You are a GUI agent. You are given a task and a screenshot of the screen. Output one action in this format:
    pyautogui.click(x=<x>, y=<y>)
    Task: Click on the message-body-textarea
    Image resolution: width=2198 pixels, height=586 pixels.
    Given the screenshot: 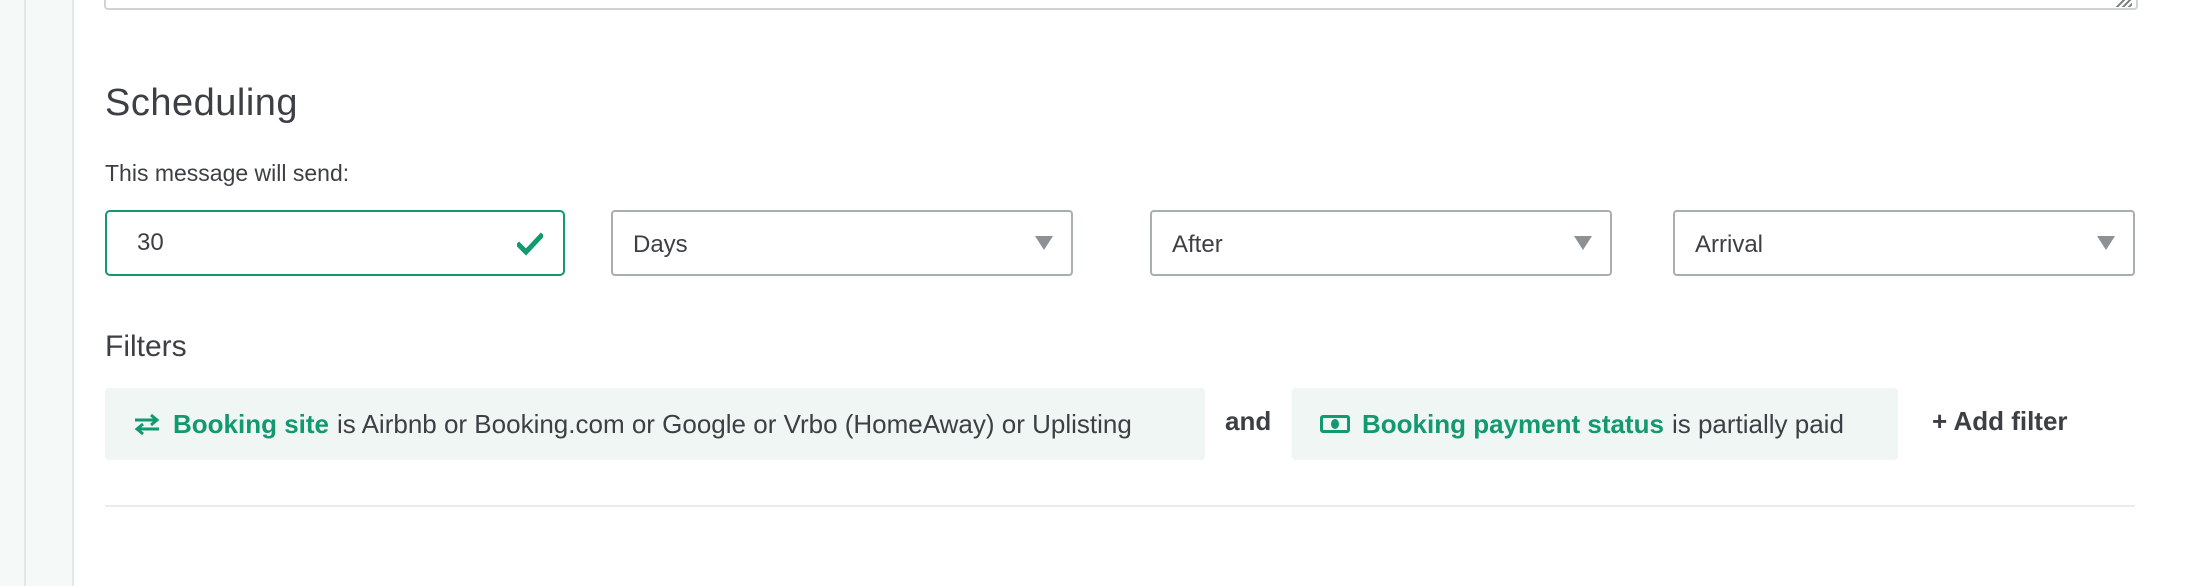 What is the action you would take?
    pyautogui.click(x=1121, y=5)
    